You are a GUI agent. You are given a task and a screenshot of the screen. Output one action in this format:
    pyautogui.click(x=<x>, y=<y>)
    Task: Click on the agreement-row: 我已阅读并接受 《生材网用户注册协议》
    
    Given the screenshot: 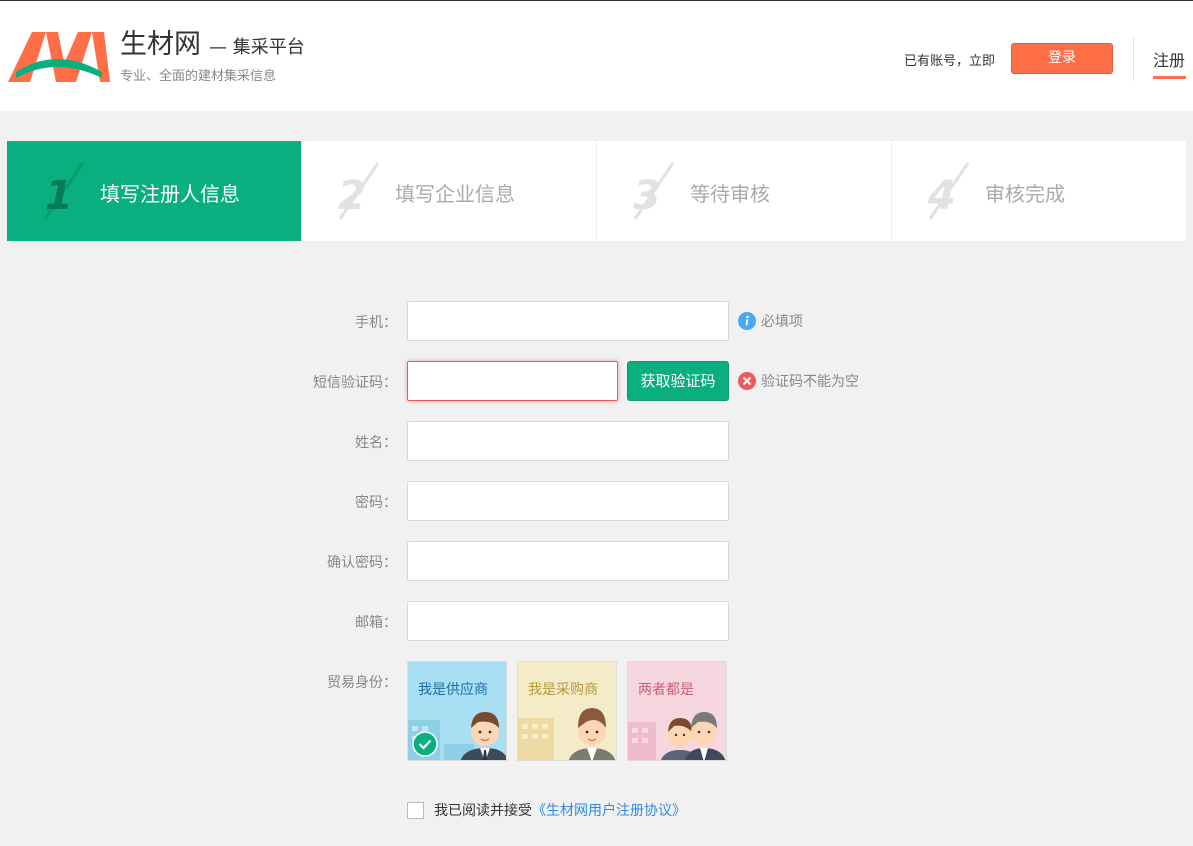 What is the action you would take?
    pyautogui.click(x=546, y=810)
    